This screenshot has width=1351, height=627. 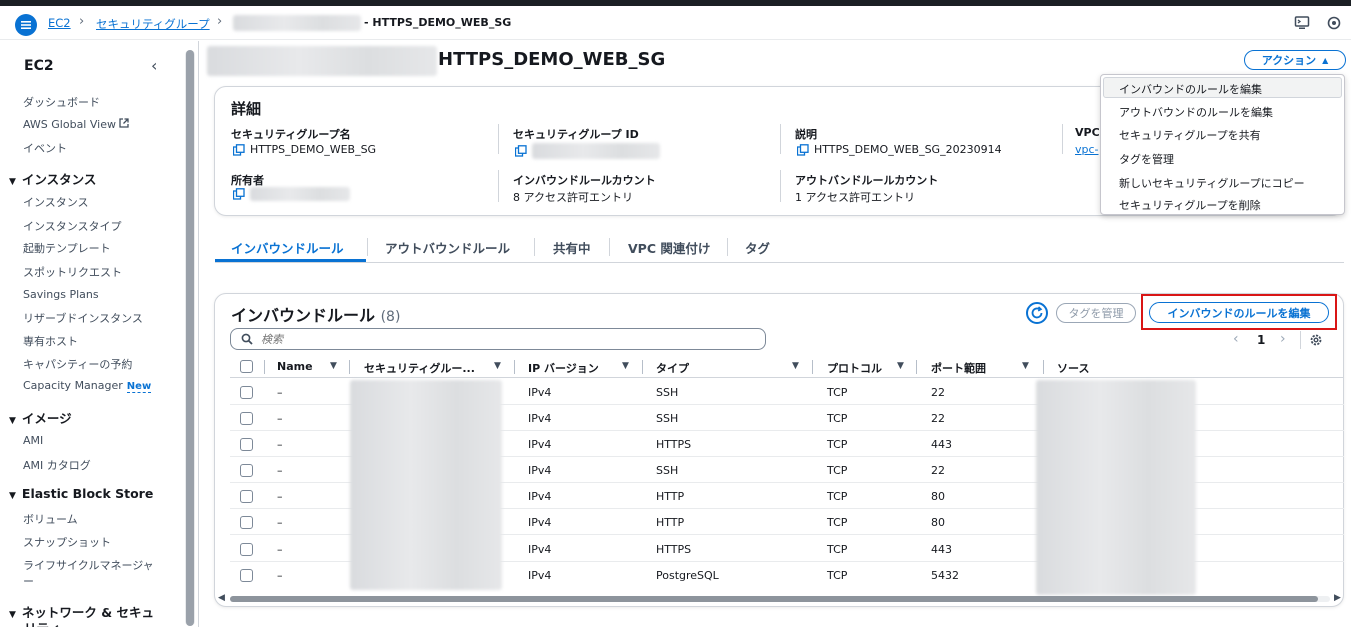 What do you see at coordinates (1283, 339) in the screenshot?
I see `next-page-icon: ›` at bounding box center [1283, 339].